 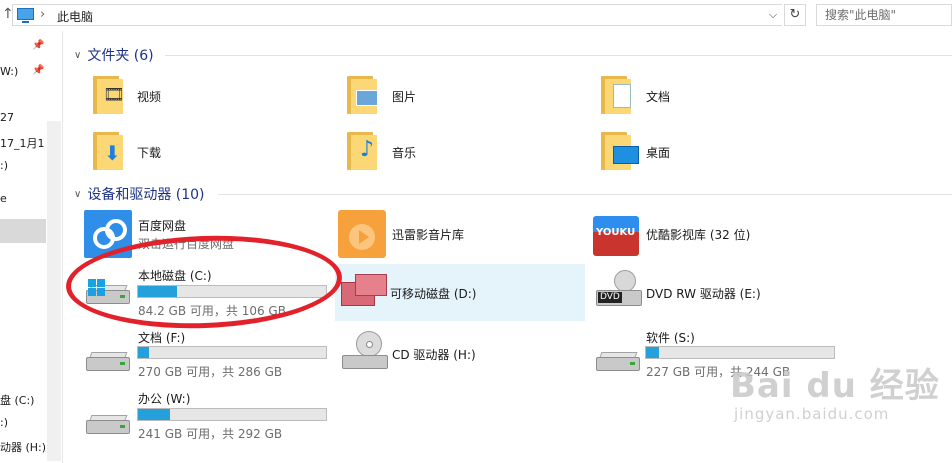 What do you see at coordinates (17, 400) in the screenshot?
I see `nav-item: 盘 (C:)` at bounding box center [17, 400].